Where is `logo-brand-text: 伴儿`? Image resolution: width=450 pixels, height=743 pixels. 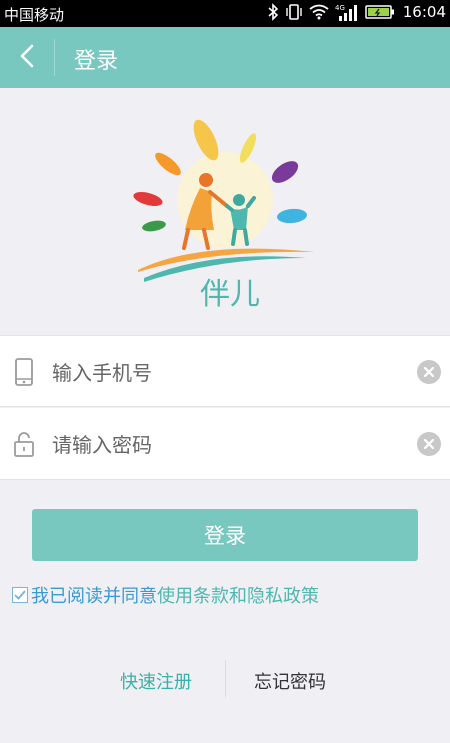
logo-brand-text: 伴儿 is located at coordinates (230, 294).